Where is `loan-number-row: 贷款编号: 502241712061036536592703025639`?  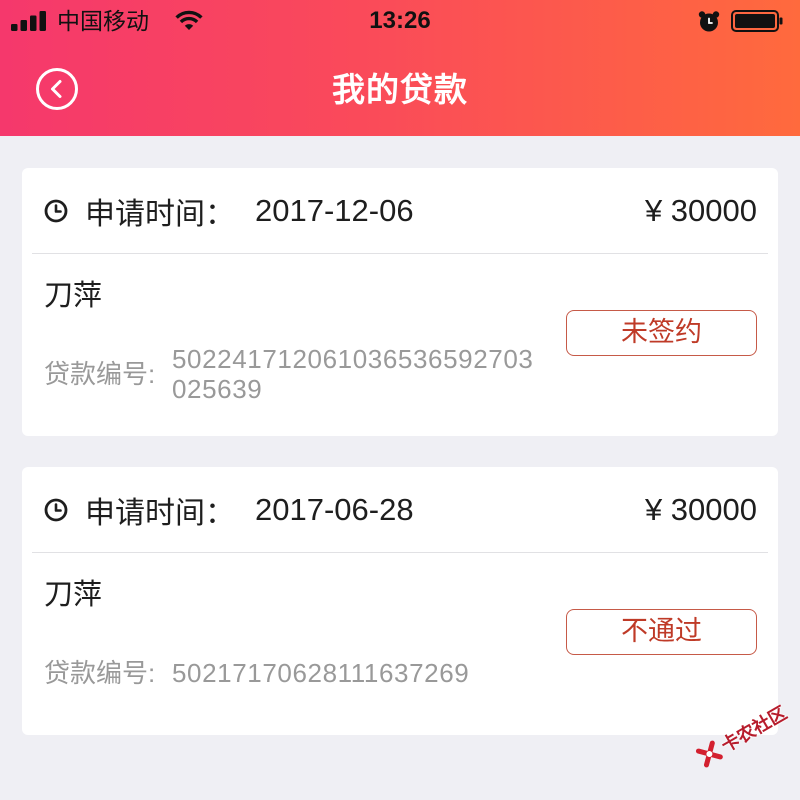 loan-number-row: 贷款编号: 502241712061036536592703025639 is located at coordinates (292, 374).